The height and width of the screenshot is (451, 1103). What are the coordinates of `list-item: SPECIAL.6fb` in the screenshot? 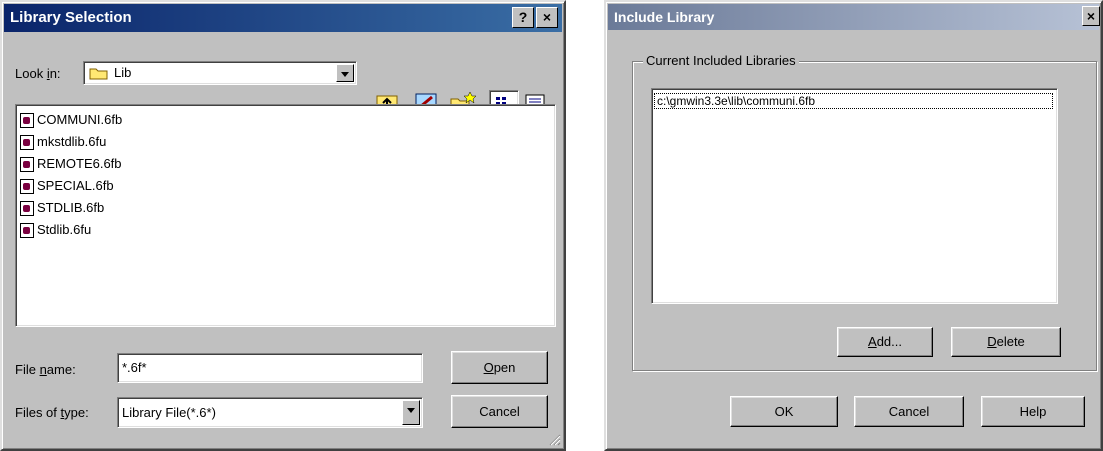 It's located at (67, 186).